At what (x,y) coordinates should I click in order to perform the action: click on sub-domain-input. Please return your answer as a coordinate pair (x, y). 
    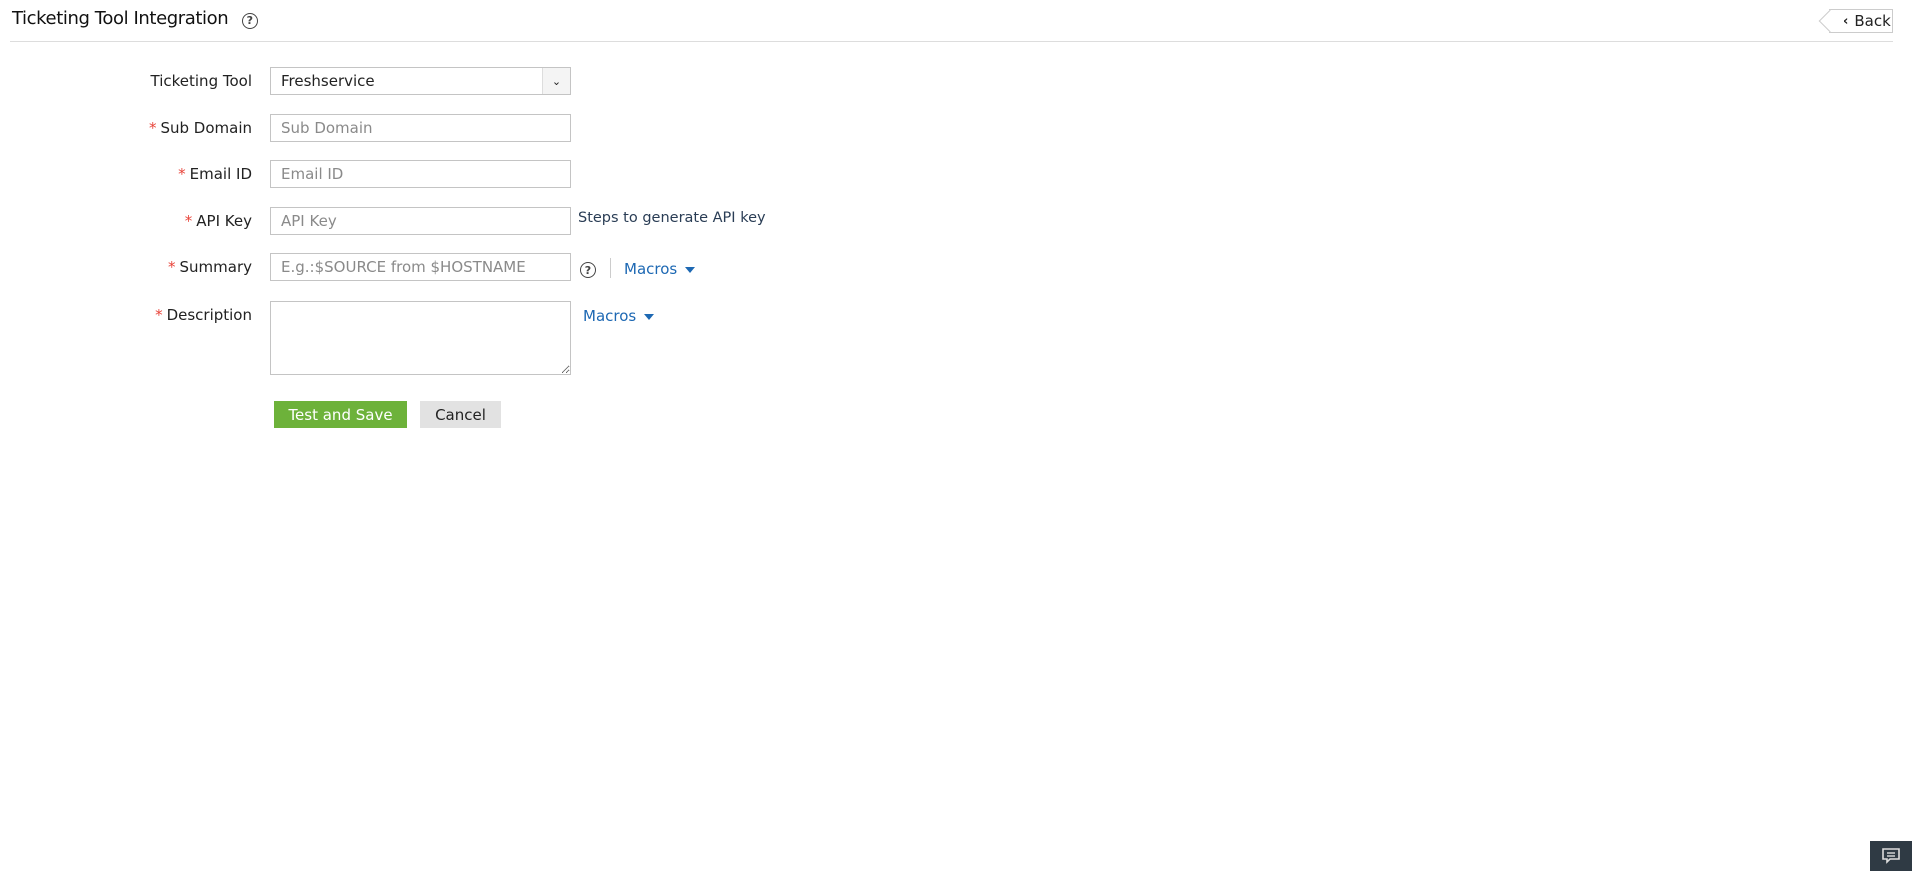
    Looking at the image, I should click on (420, 128).